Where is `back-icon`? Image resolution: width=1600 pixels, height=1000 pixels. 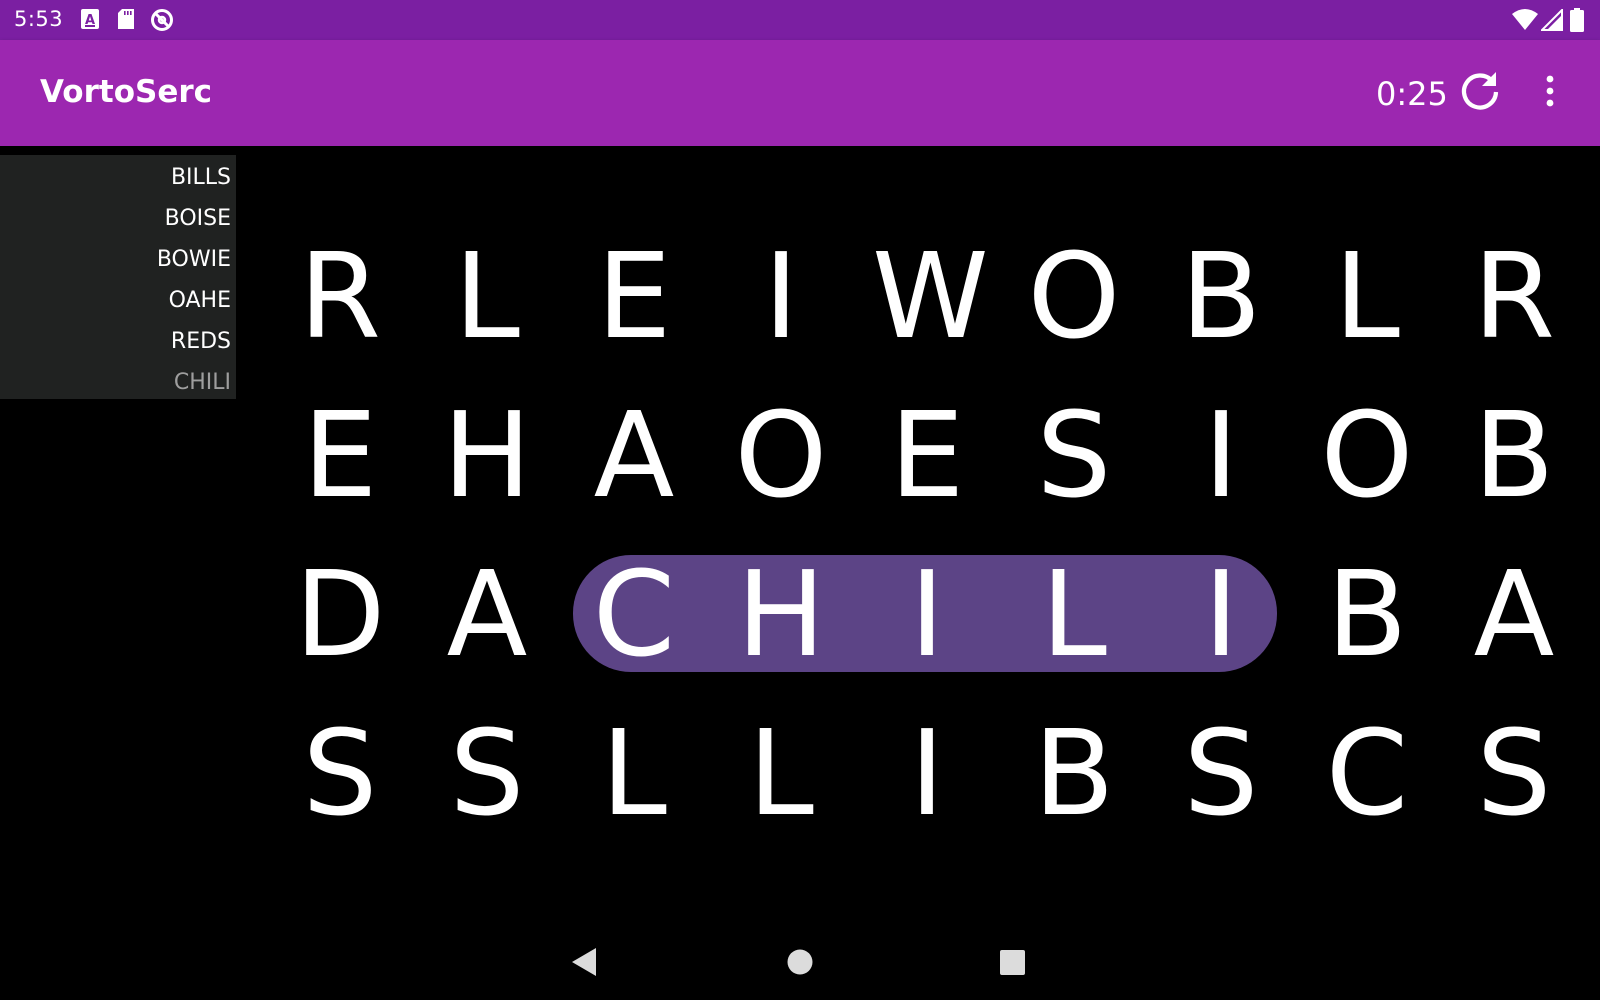
back-icon is located at coordinates (584, 962).